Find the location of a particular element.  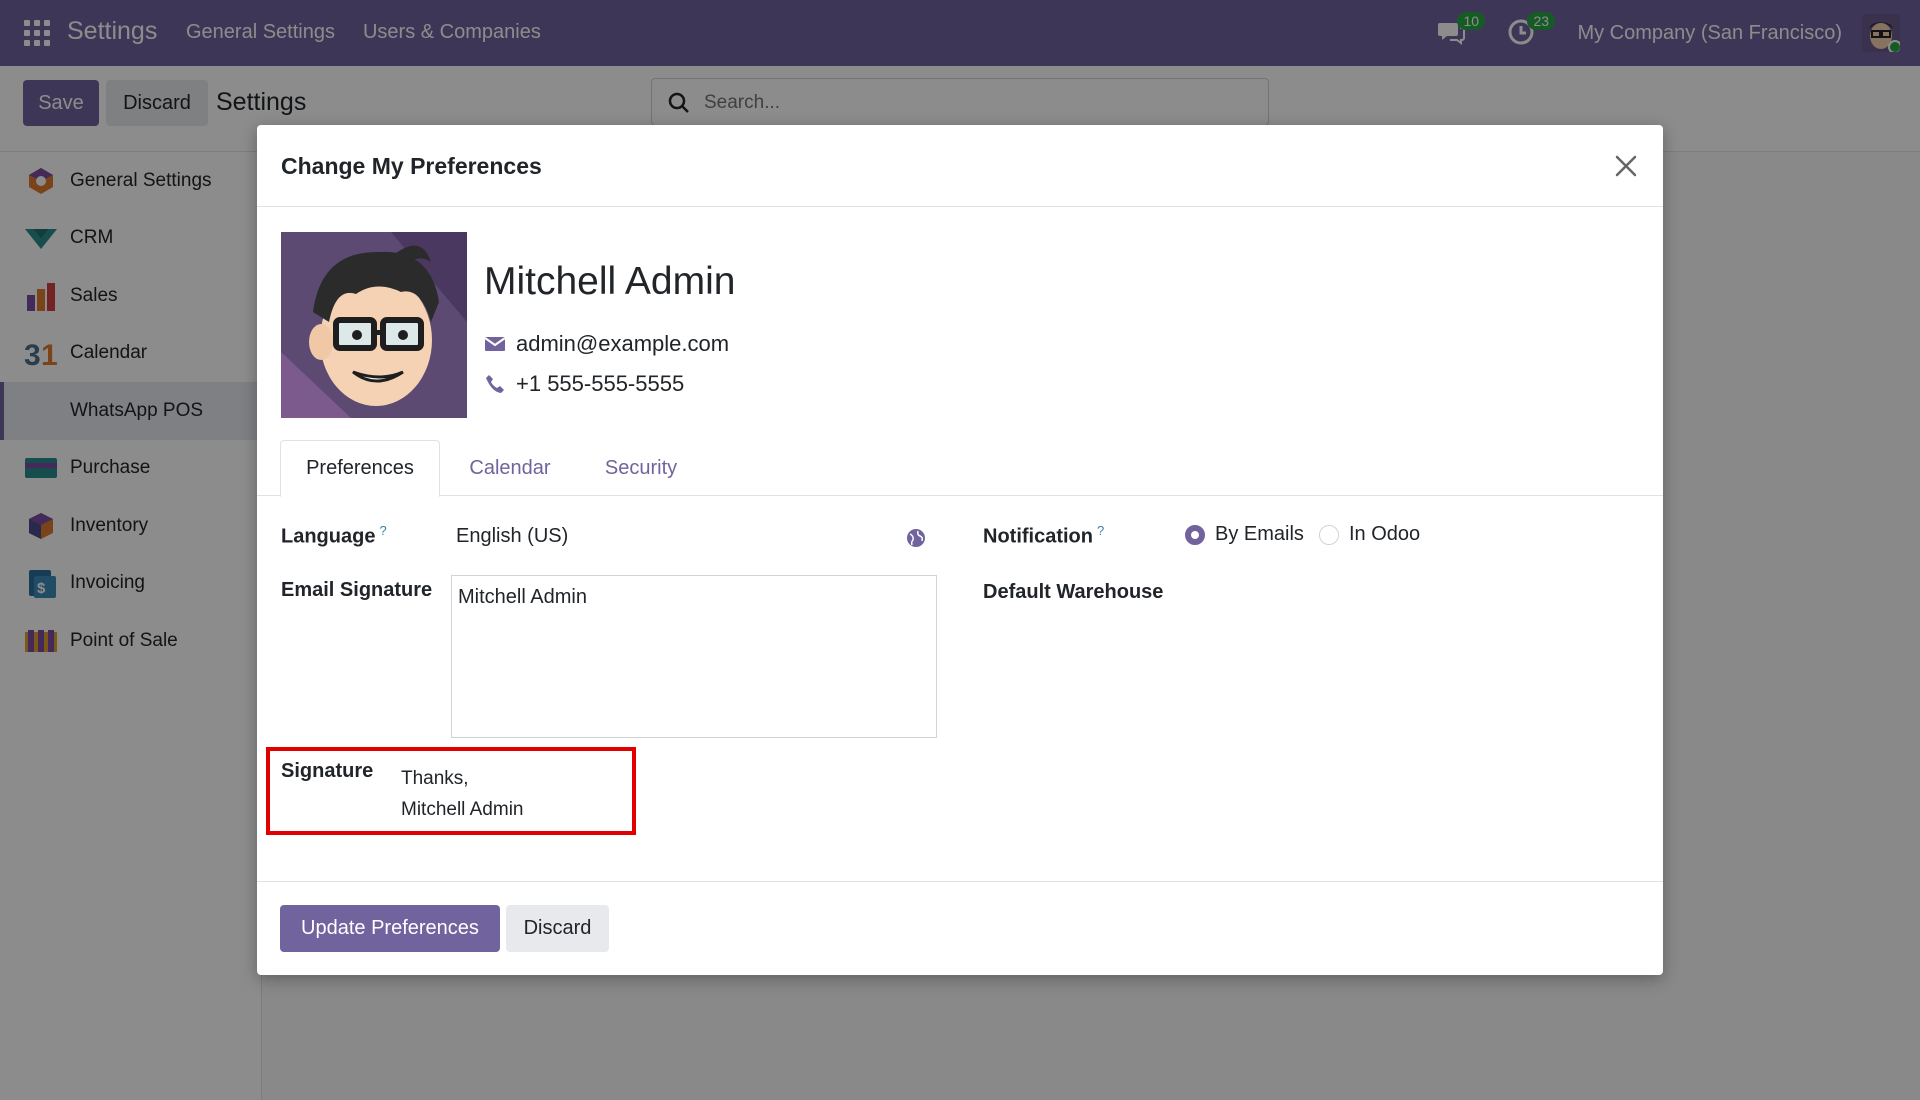

globe-icon is located at coordinates (916, 538).